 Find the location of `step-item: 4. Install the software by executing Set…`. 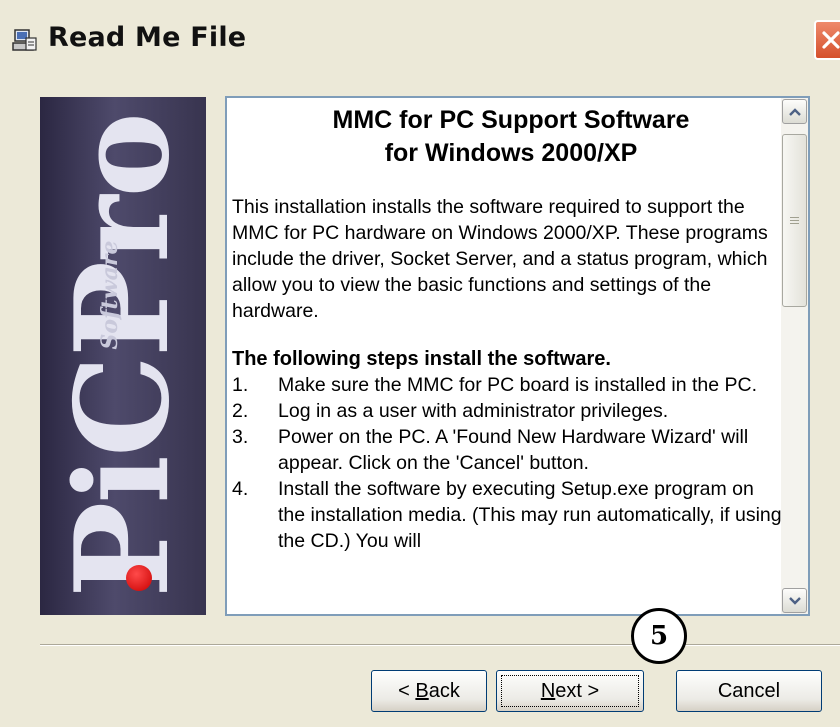

step-item: 4. Install the software by executing Set… is located at coordinates (507, 515).